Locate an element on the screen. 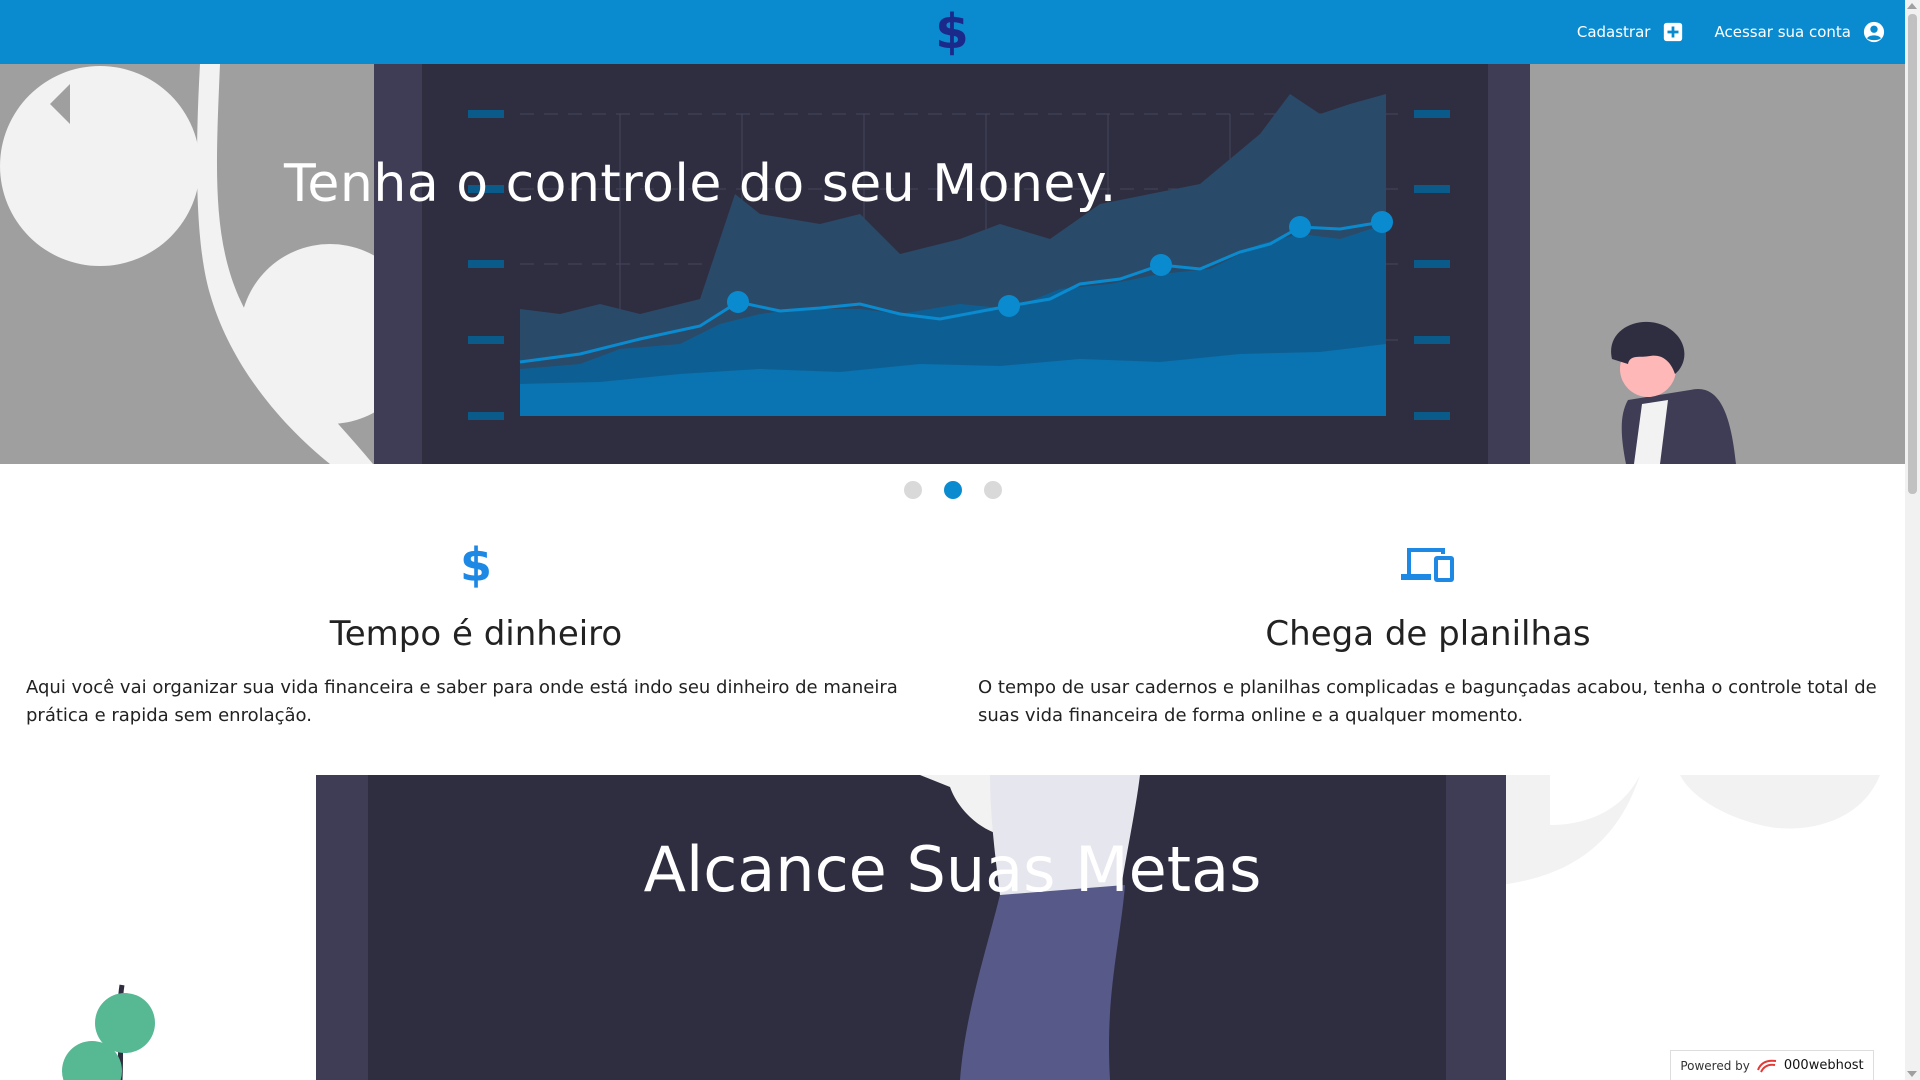 Image resolution: width=1920 pixels, height=1080 pixels. scroll-thumb is located at coordinates (1912, 254).